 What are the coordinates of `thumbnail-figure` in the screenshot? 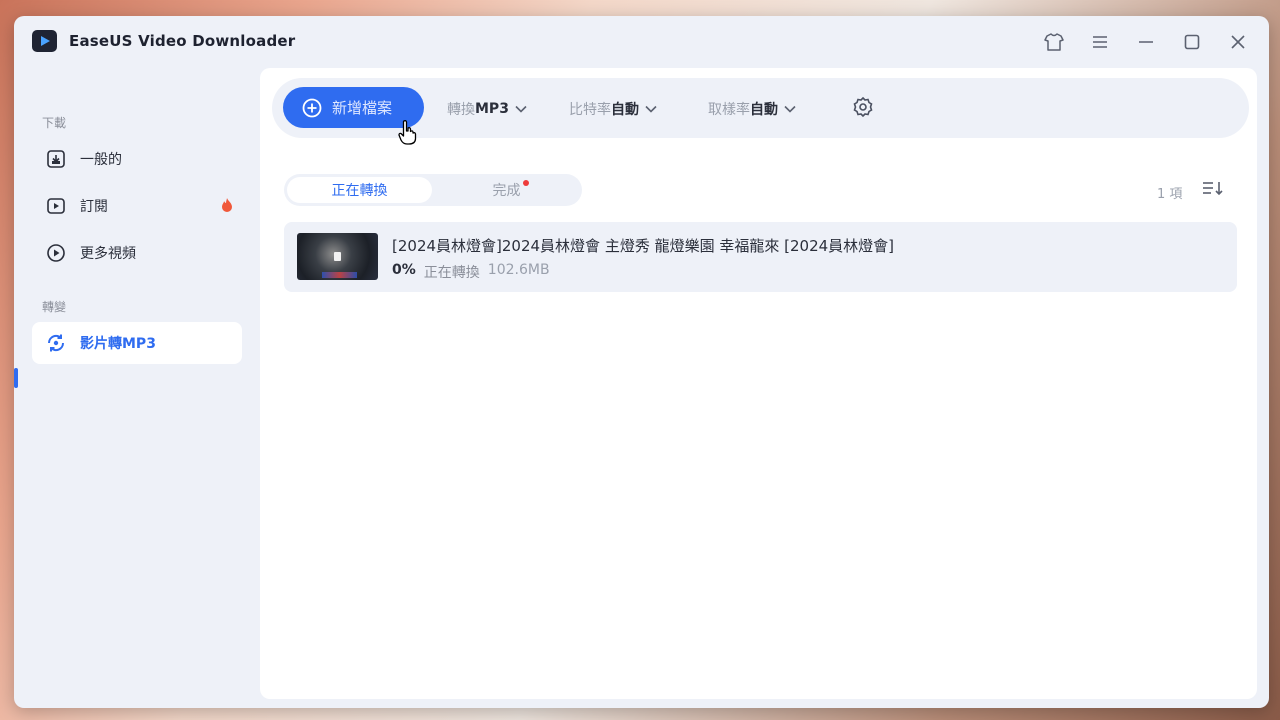 It's located at (337, 256).